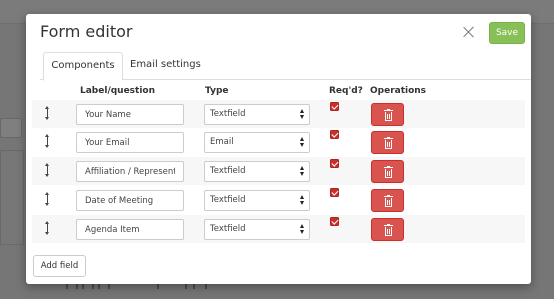  Describe the element at coordinates (257, 142) in the screenshot. I see `type-select: Email` at that location.